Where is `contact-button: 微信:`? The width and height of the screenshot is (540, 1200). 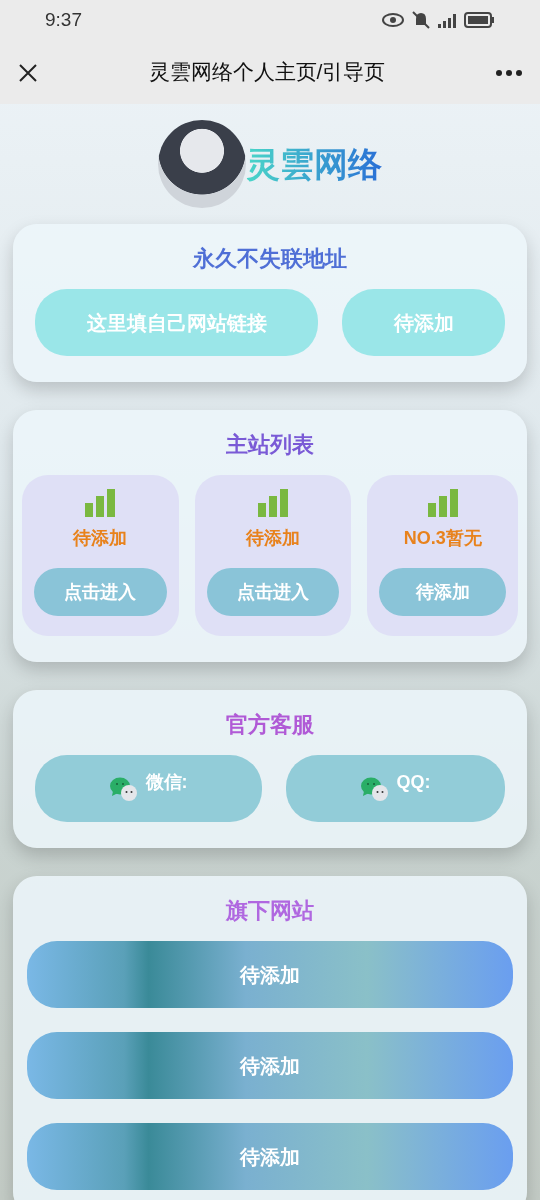 contact-button: 微信: is located at coordinates (148, 788).